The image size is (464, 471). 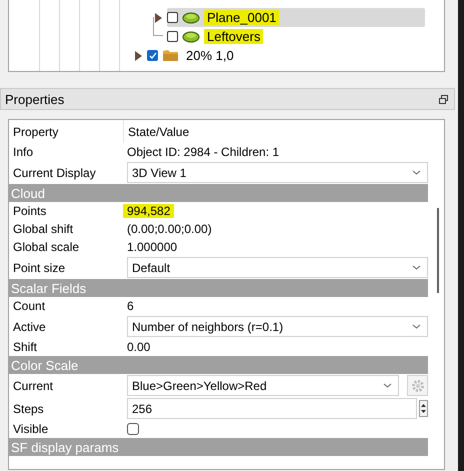 I want to click on property-name: Shift, so click(x=25, y=347).